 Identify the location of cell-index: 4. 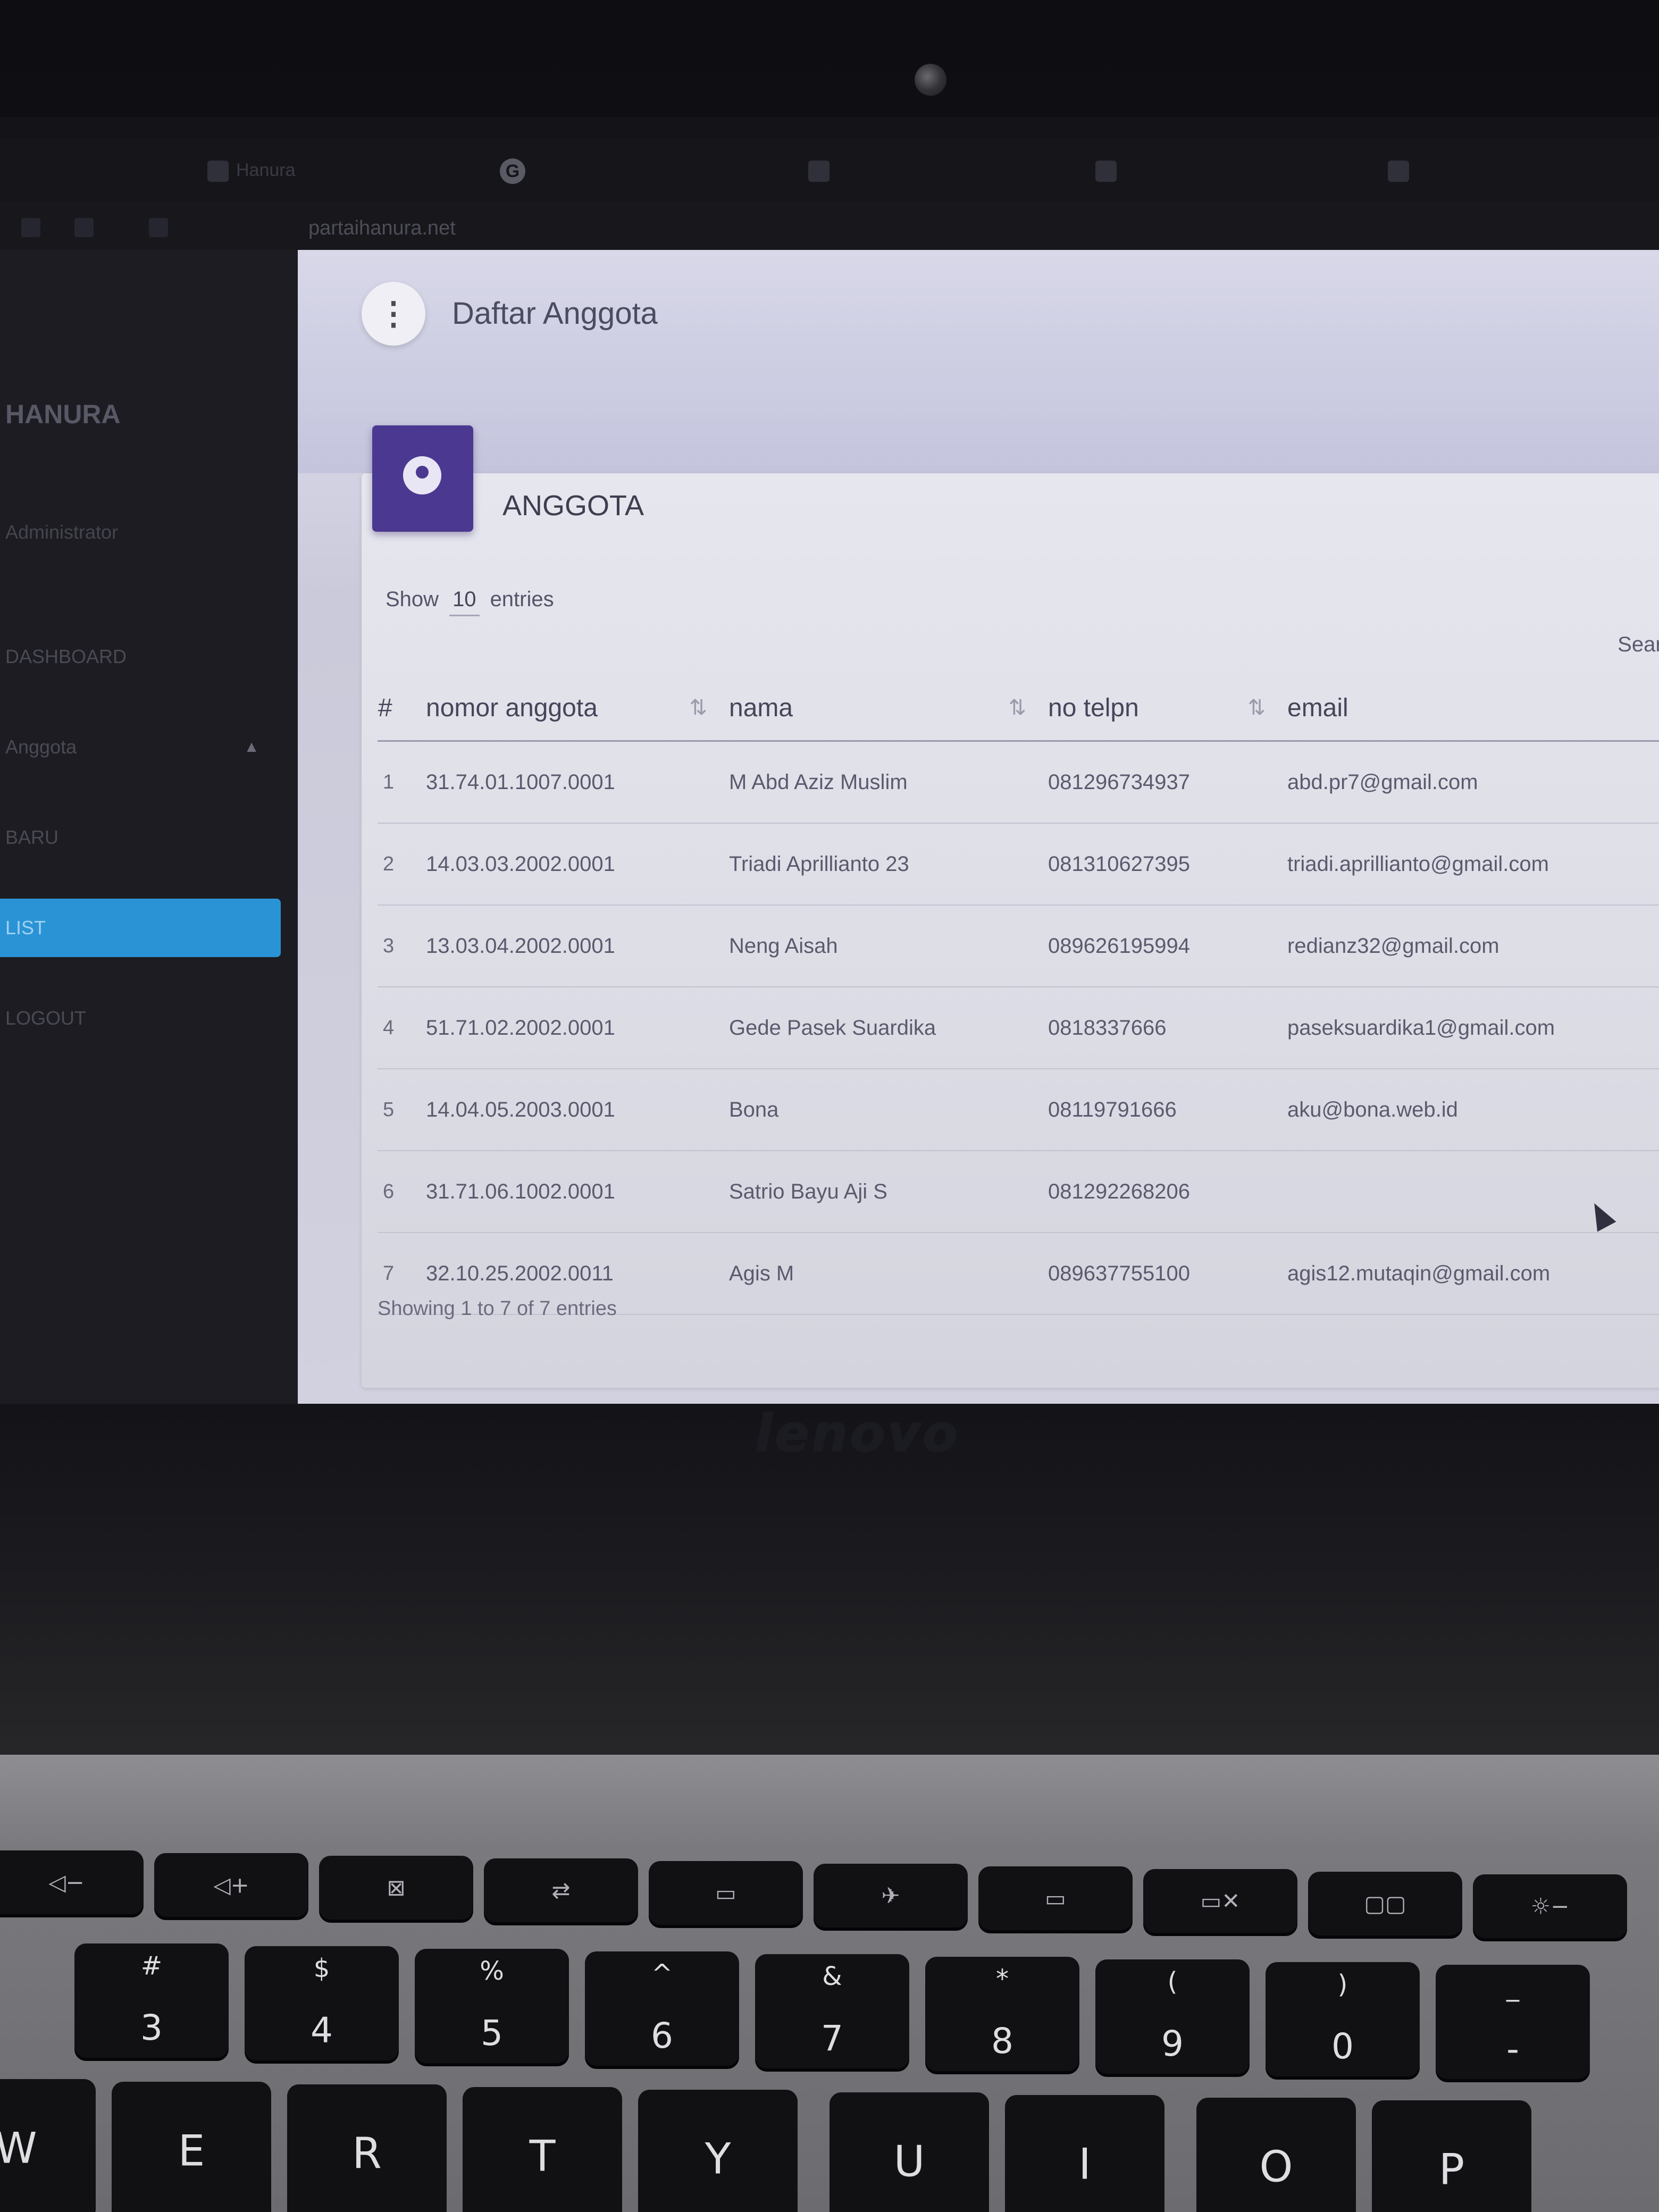
(401, 1028).